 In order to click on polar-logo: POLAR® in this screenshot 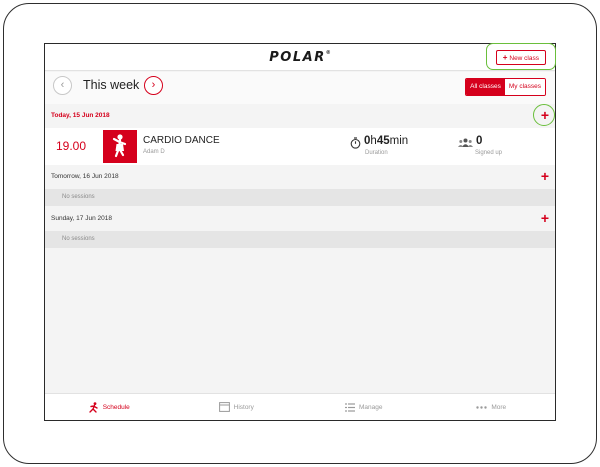, I will do `click(300, 57)`.